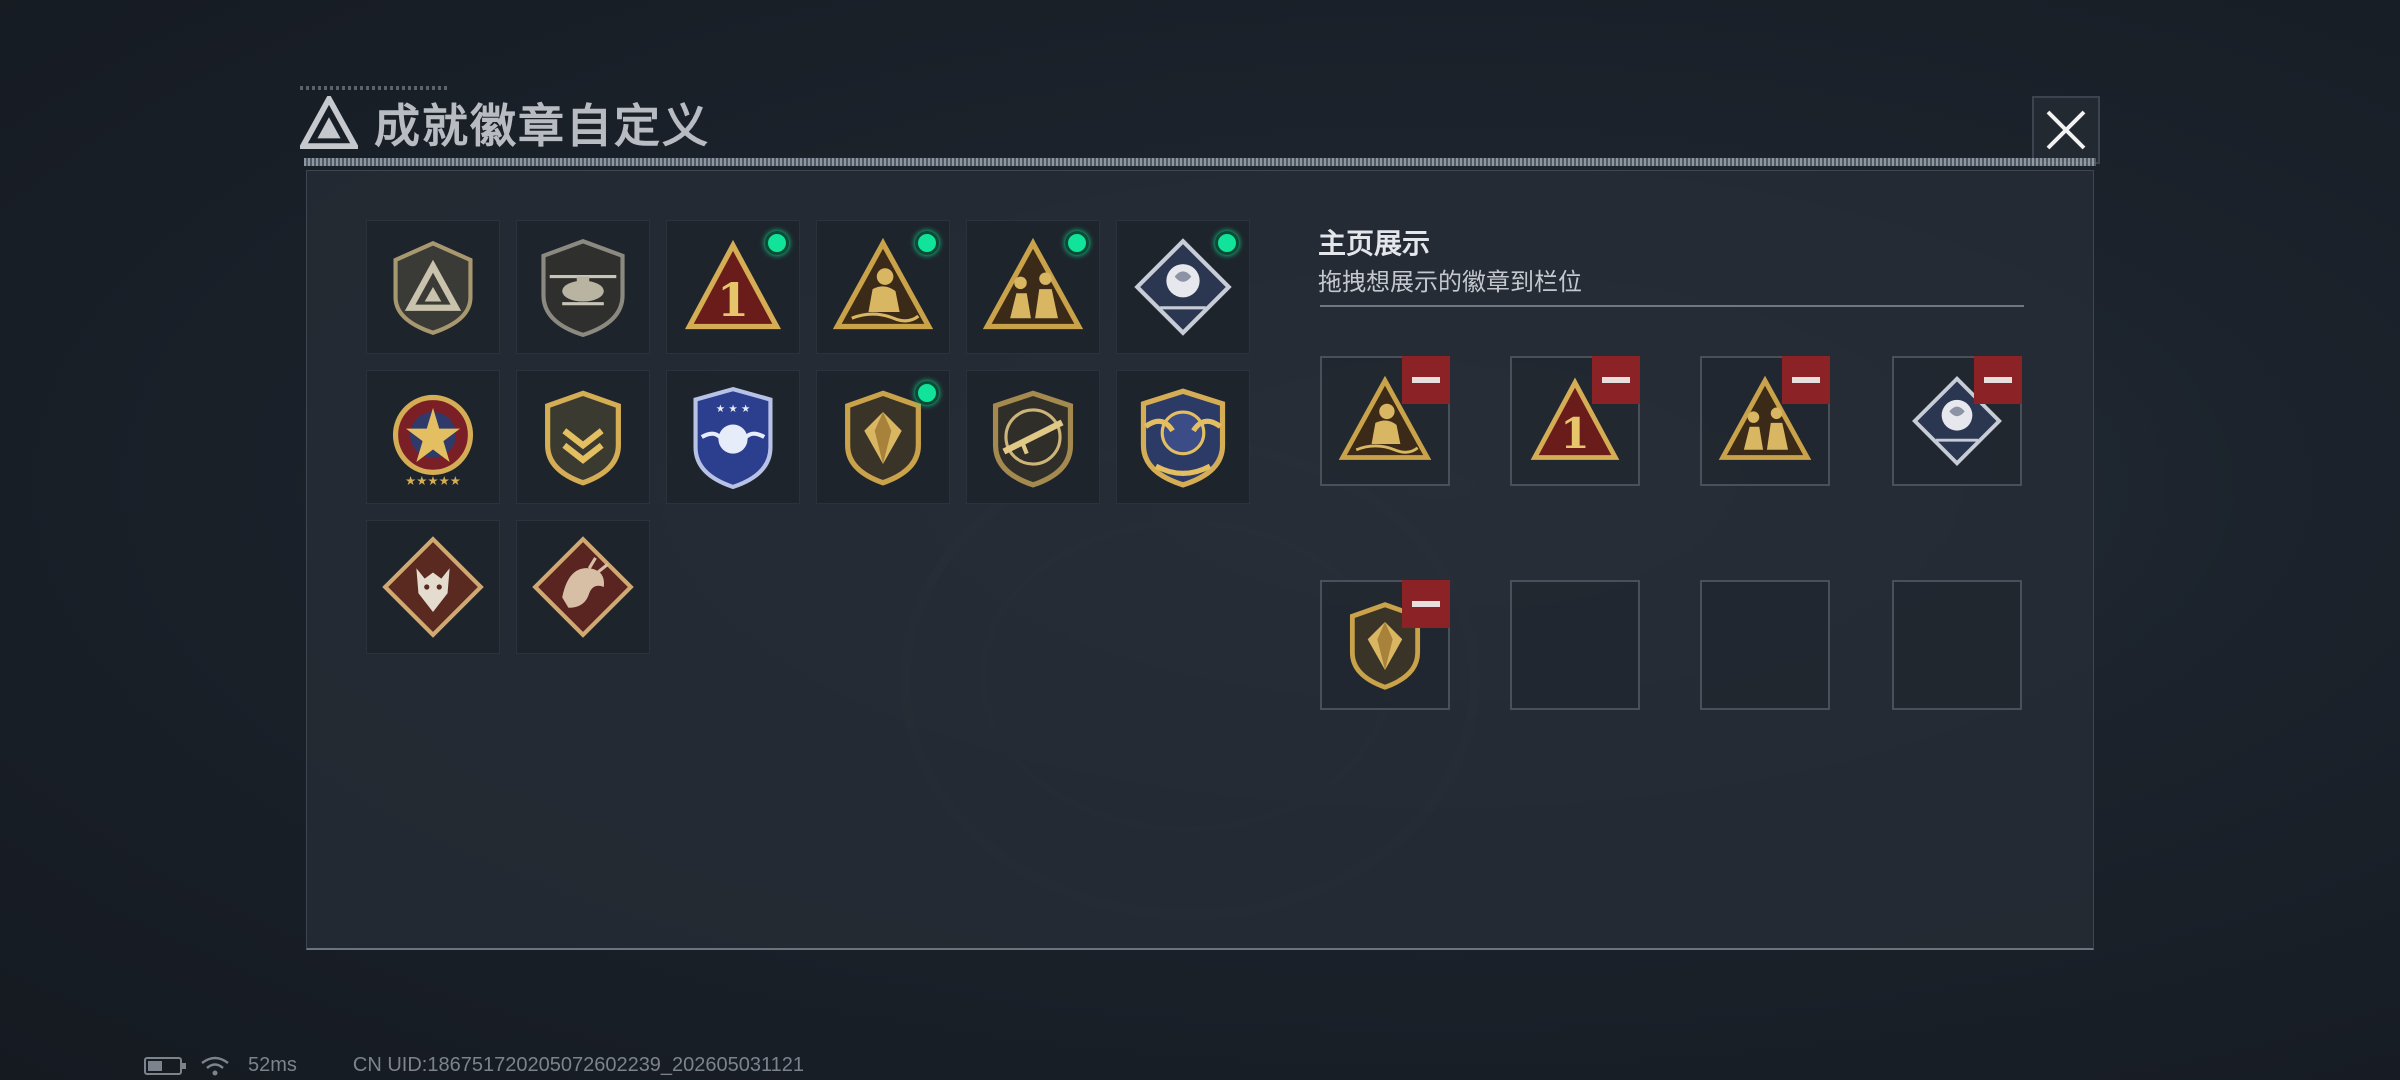  I want to click on badge-cell-crouching-soldier, so click(883, 287).